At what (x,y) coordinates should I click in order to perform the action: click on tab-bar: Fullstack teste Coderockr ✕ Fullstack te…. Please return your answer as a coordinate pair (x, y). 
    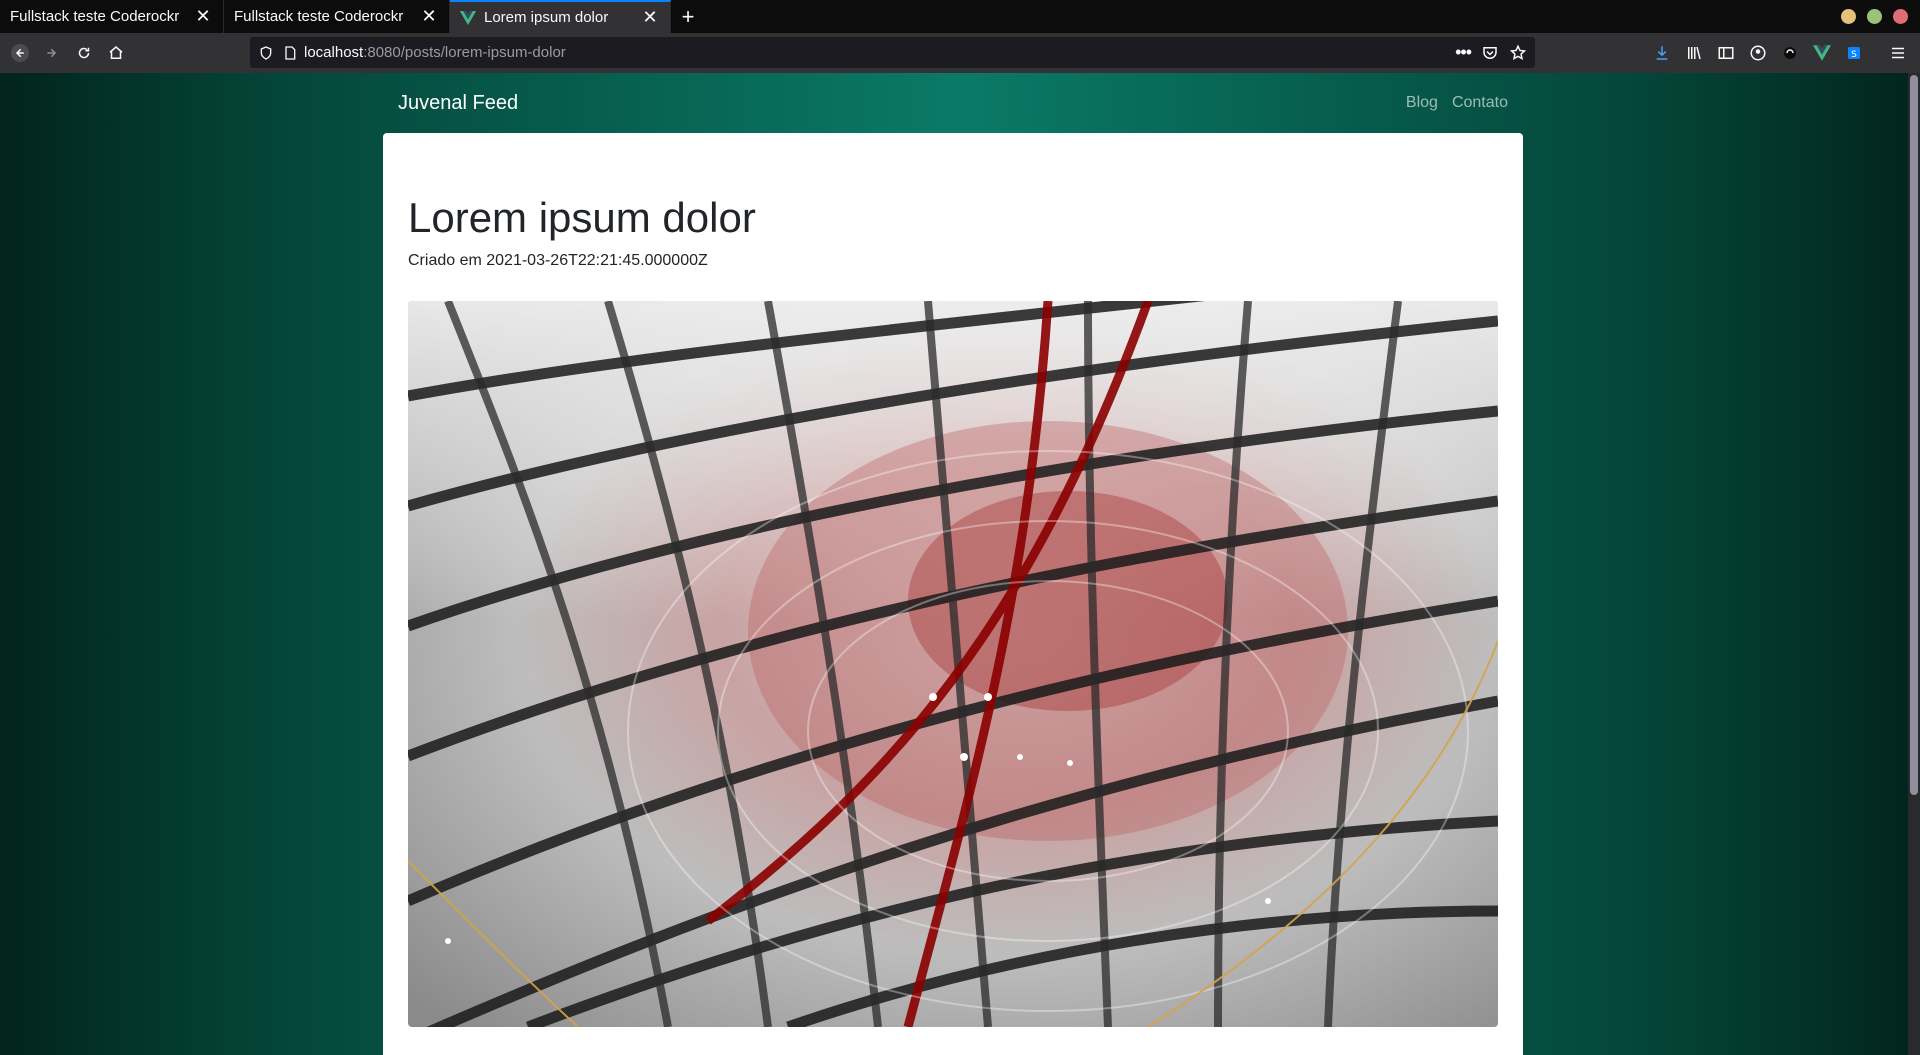
    Looking at the image, I should click on (960, 16).